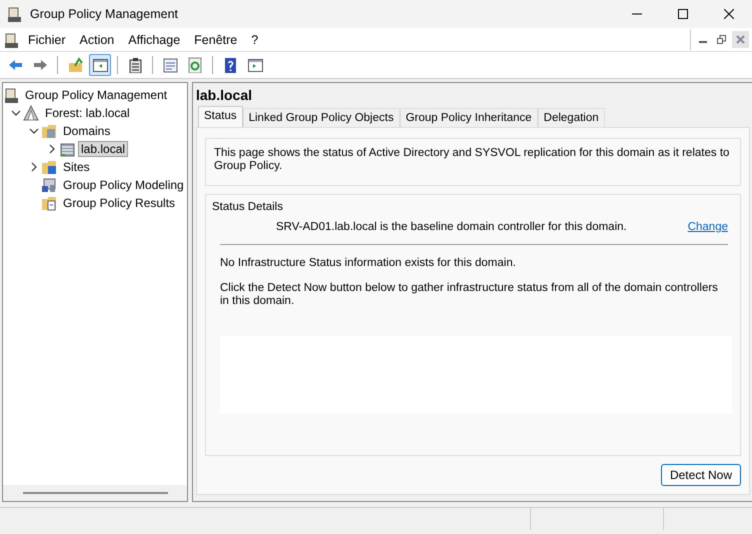 This screenshot has width=752, height=534. What do you see at coordinates (95, 493) in the screenshot?
I see `scrollbar-thumb` at bounding box center [95, 493].